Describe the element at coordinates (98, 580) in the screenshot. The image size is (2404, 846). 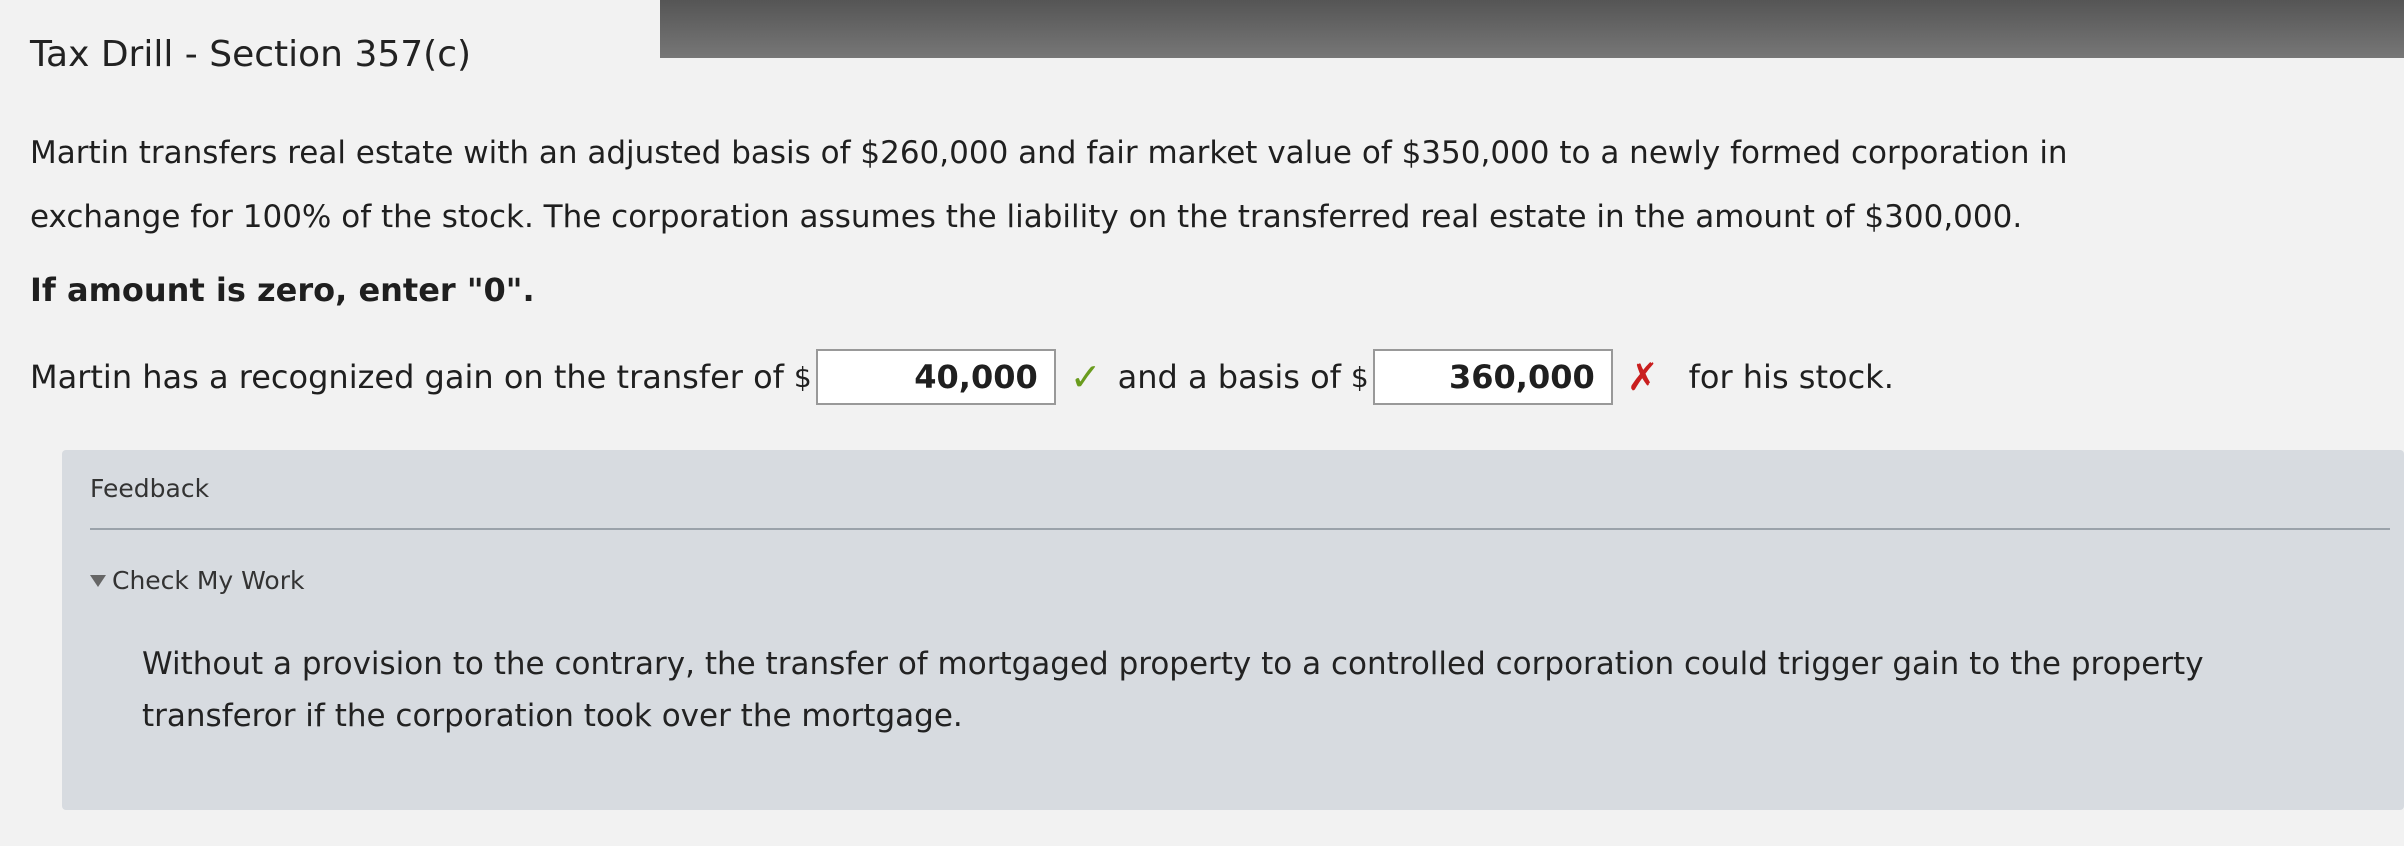
I see `expand-triangle-icon` at that location.